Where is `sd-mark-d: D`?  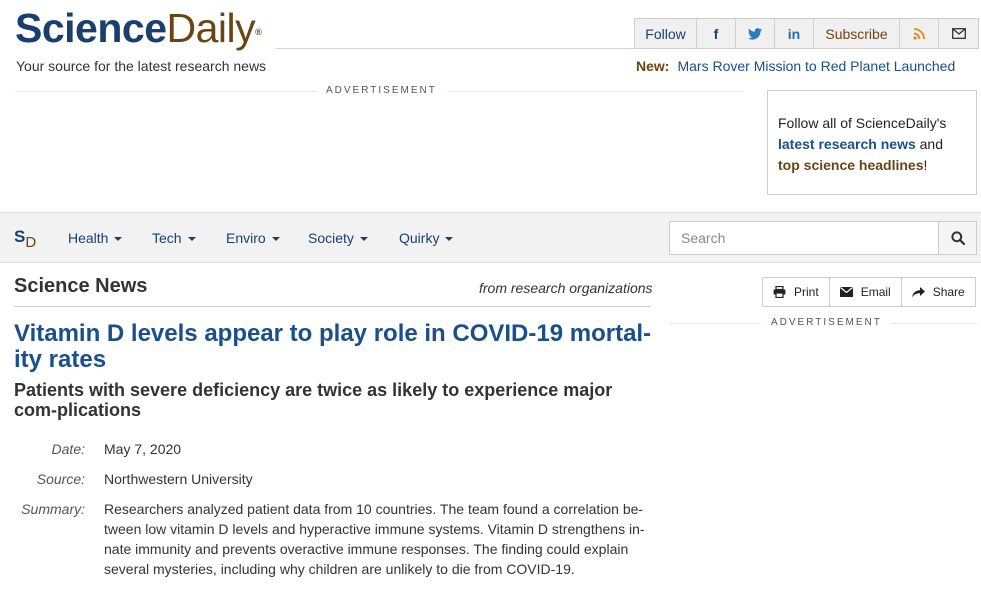
sd-mark-d: D is located at coordinates (31, 242).